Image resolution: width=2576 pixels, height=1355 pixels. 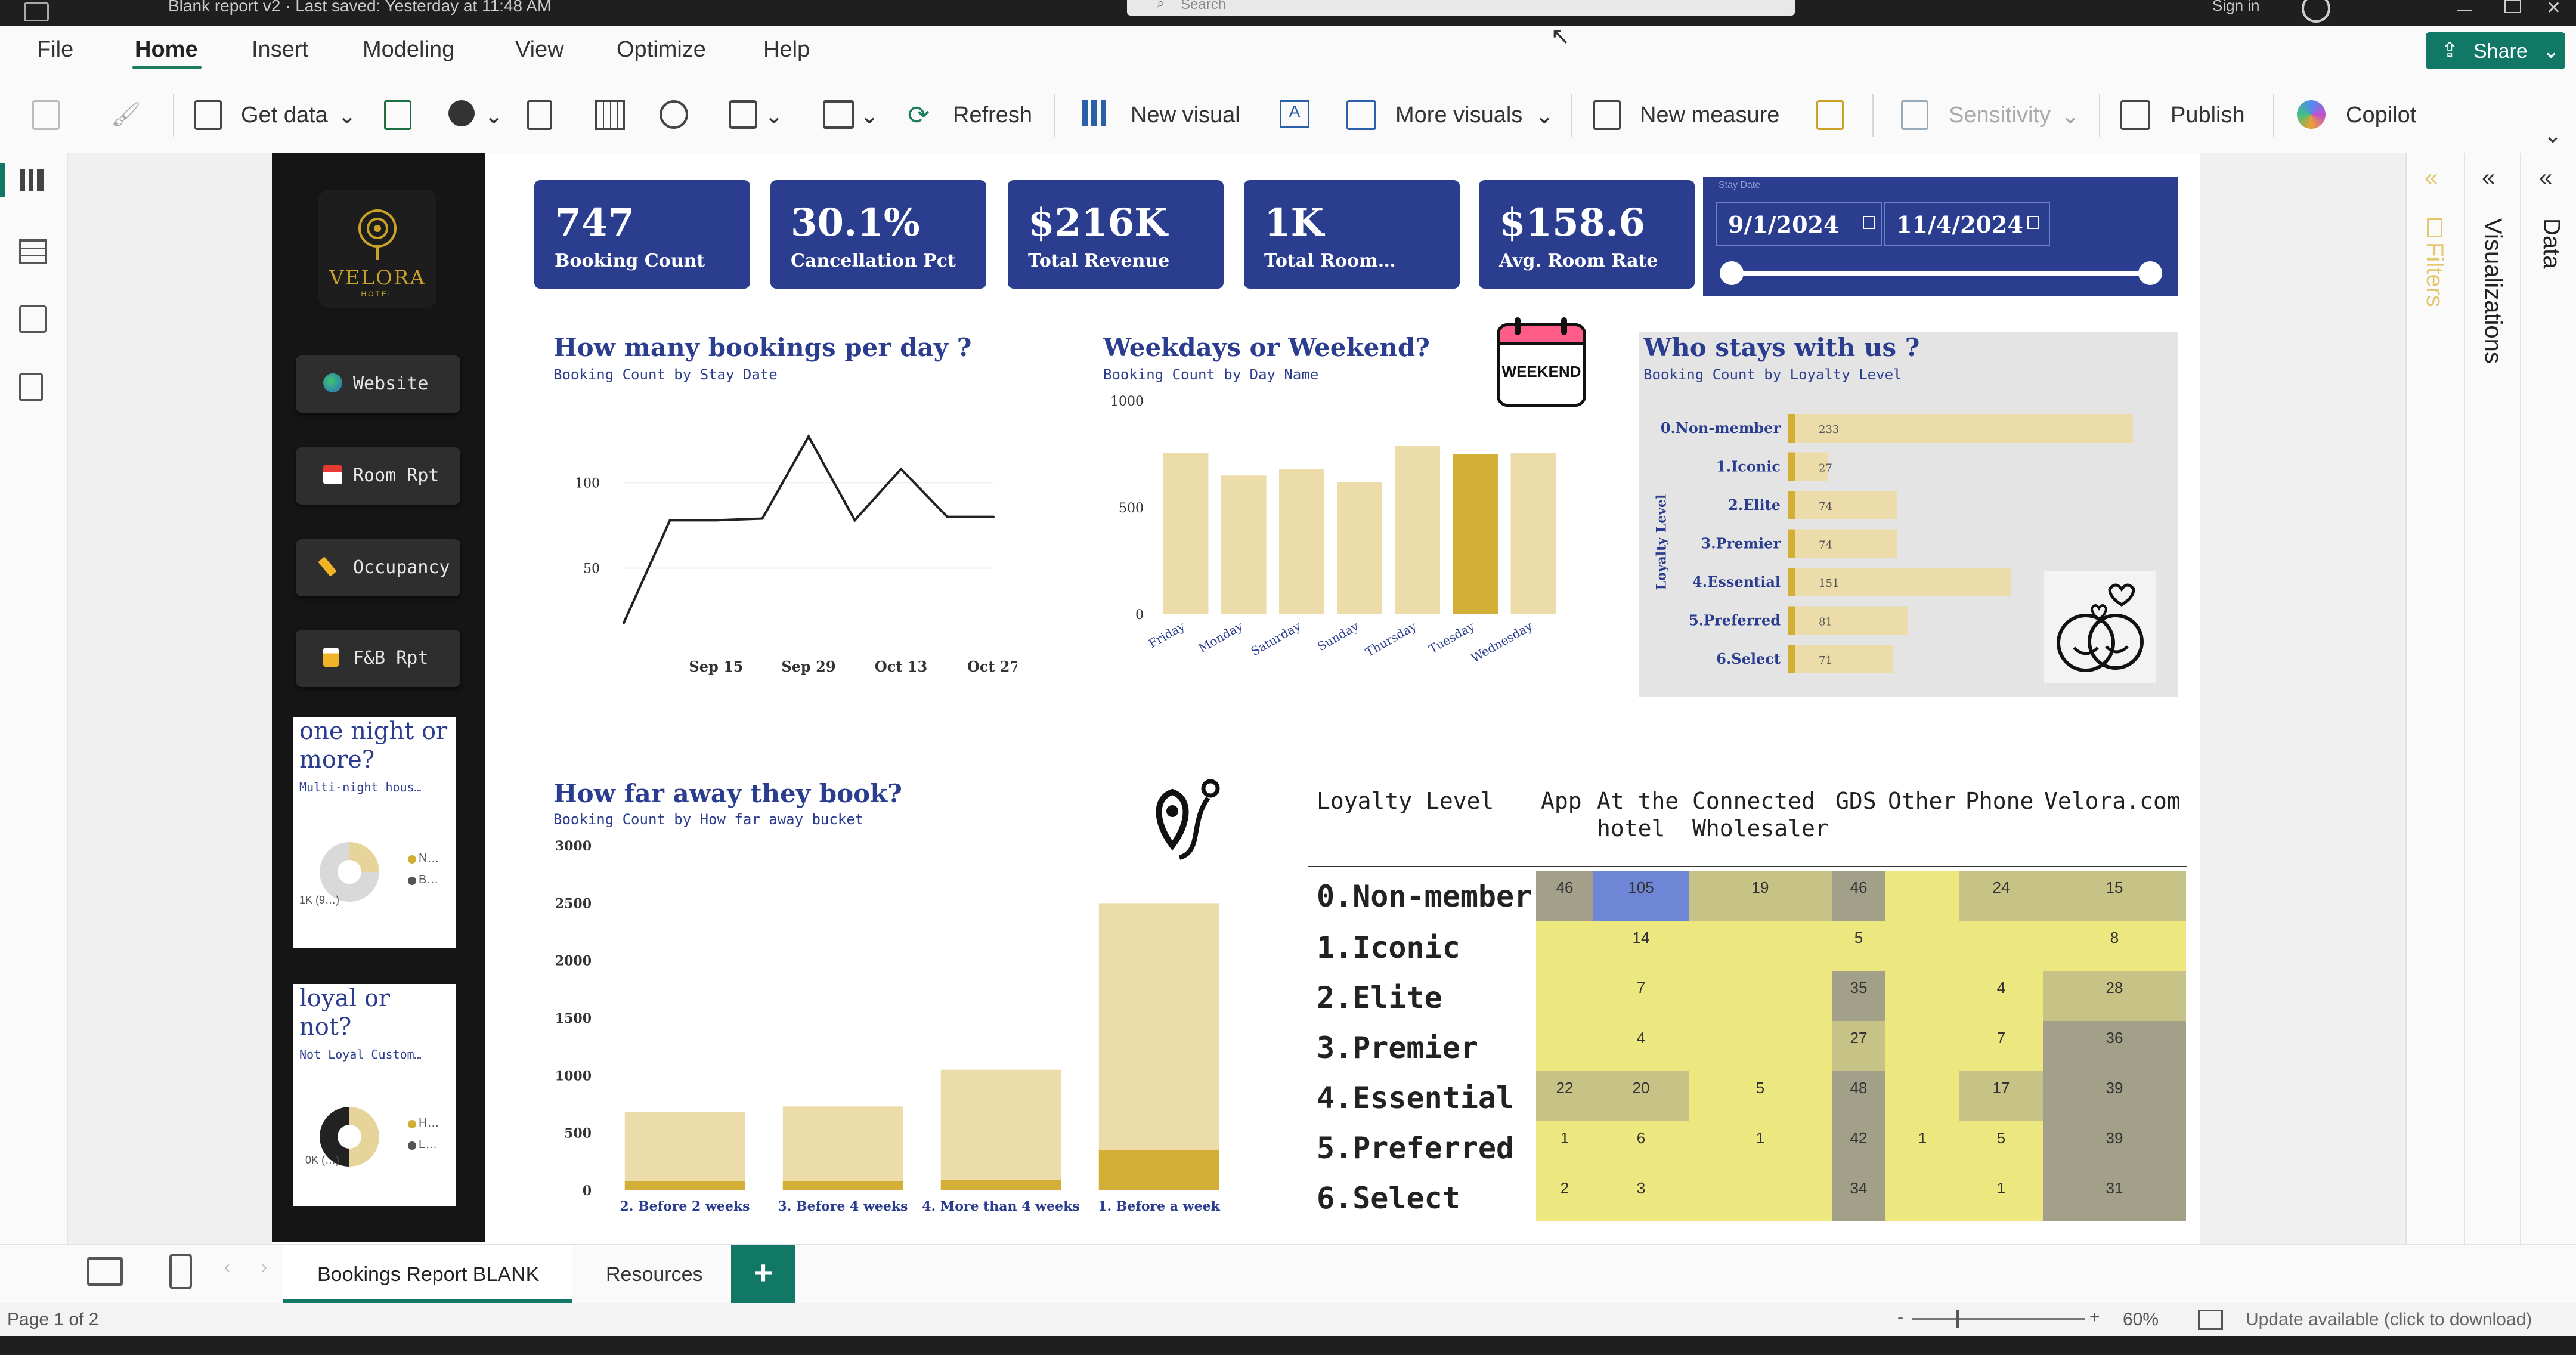 I want to click on table-cell: 31, so click(x=2115, y=1196).